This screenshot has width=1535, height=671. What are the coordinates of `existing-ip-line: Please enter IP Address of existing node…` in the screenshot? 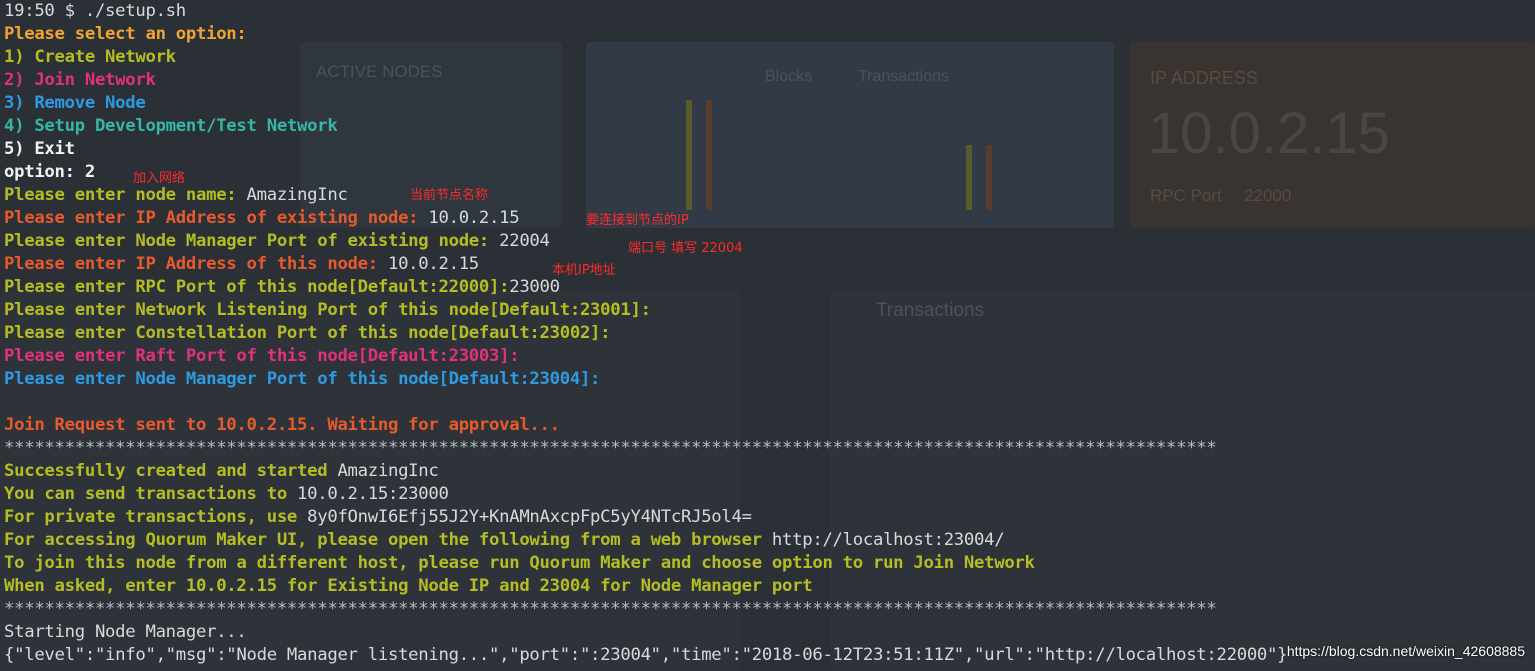 It's located at (262, 218).